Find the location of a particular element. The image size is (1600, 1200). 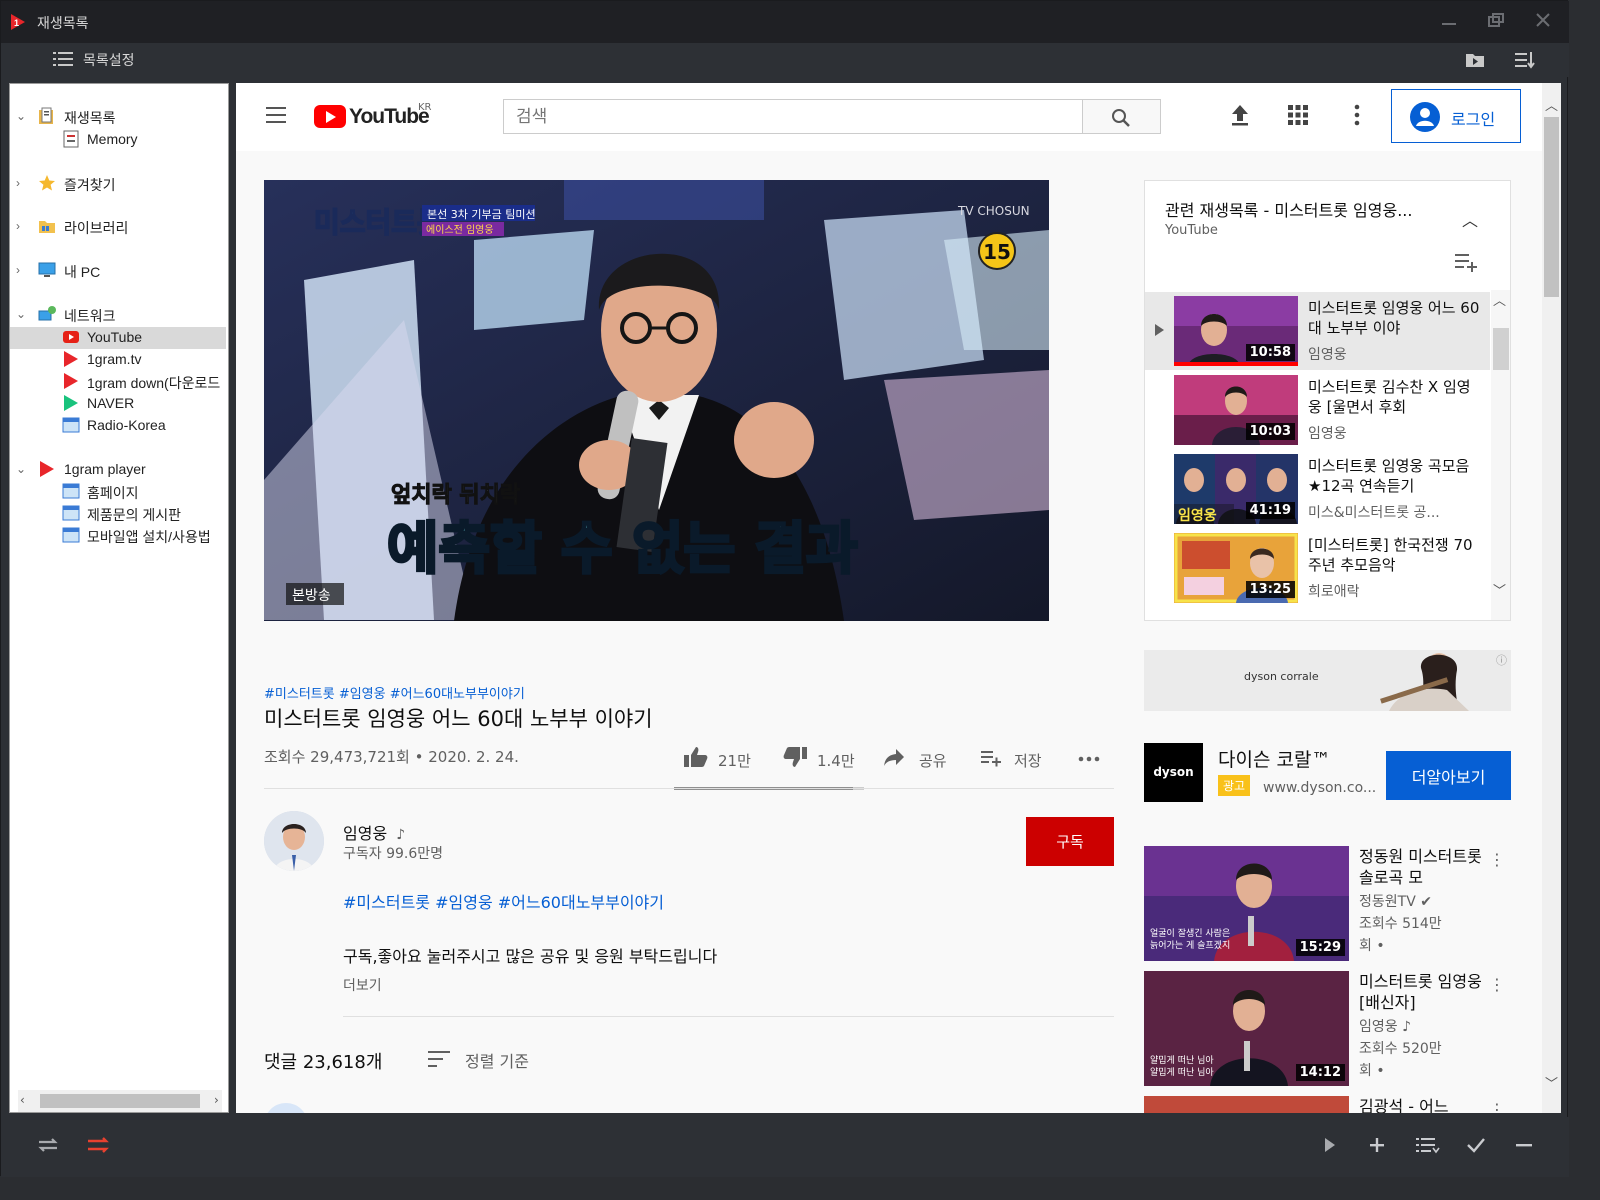

play-icon is located at coordinates (1329, 1145).